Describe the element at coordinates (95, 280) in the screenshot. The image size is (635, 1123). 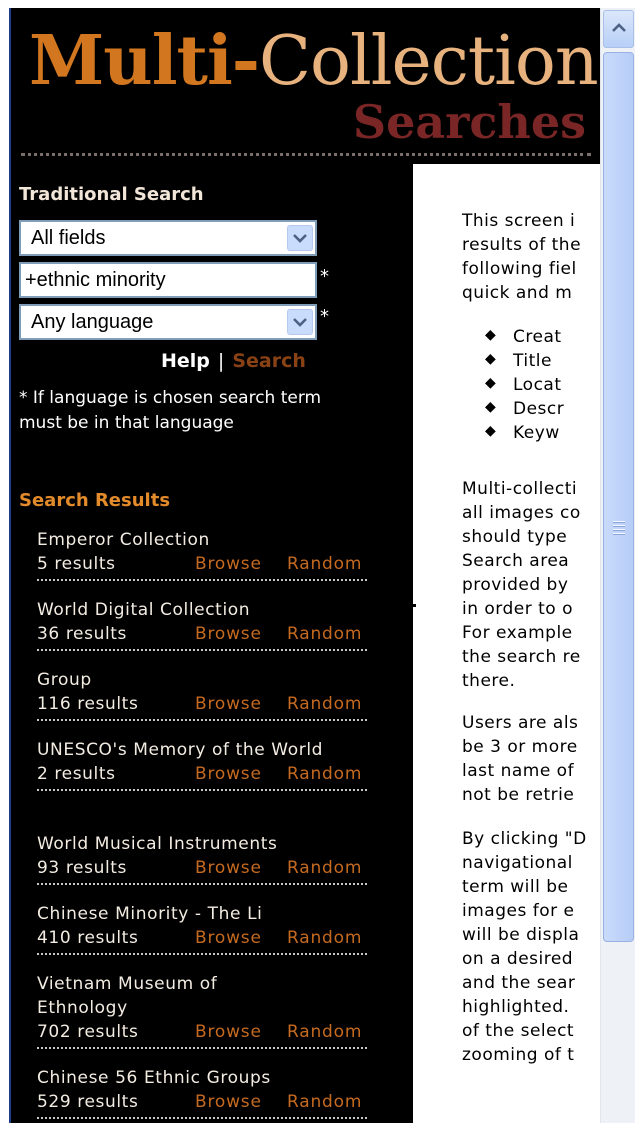
I see `search-query-value: +ethnic minority` at that location.